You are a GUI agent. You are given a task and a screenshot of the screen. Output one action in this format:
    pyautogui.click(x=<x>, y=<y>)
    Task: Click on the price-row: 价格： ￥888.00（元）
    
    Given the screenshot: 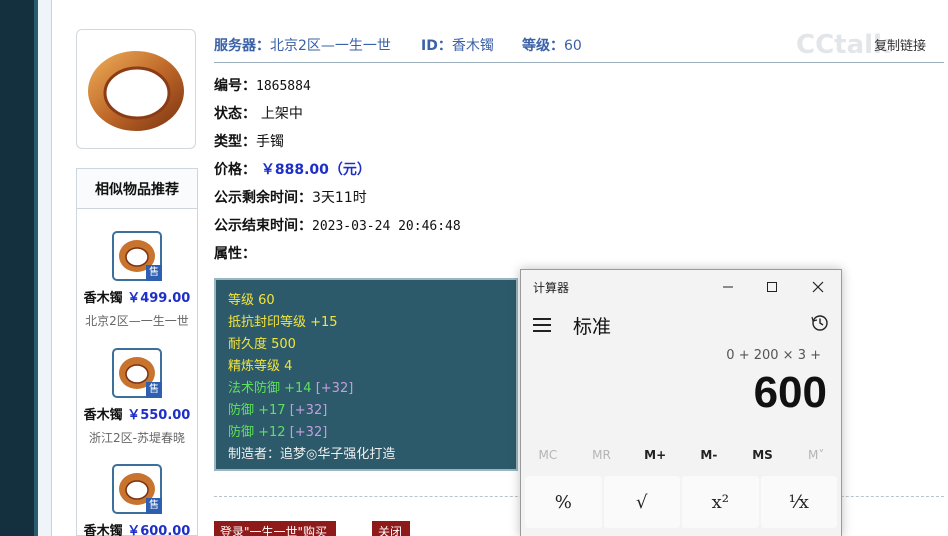 What is the action you would take?
    pyautogui.click(x=292, y=170)
    